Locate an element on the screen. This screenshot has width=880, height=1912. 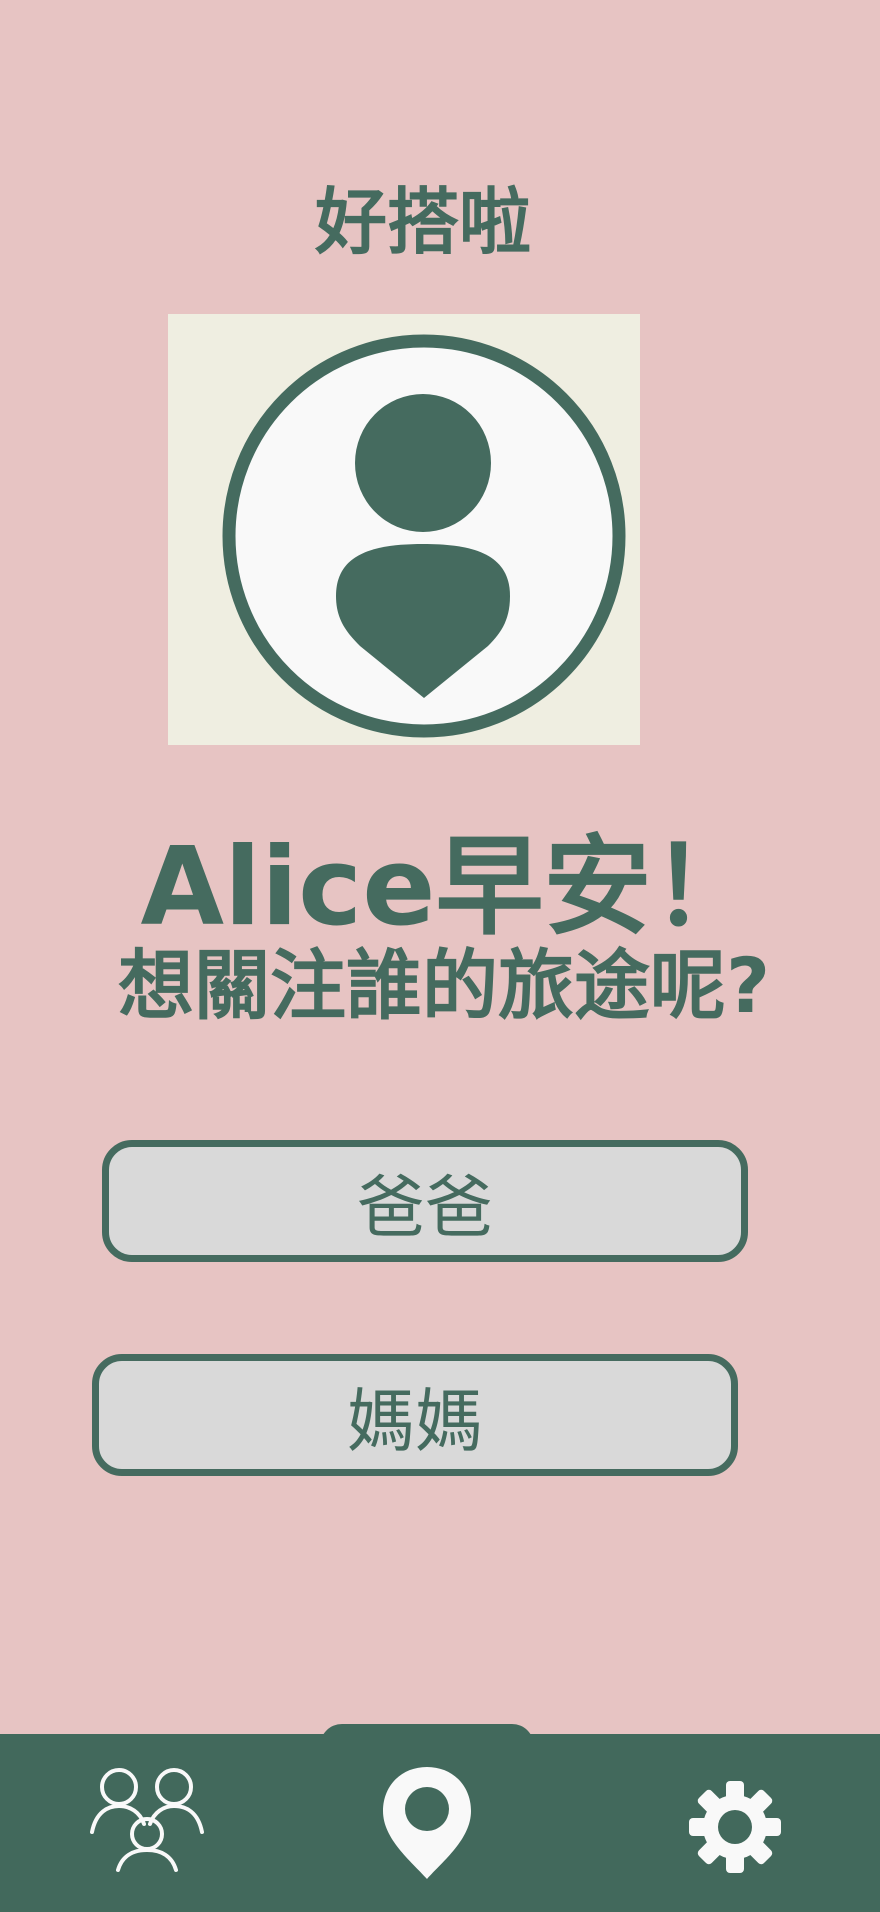
gear-icon is located at coordinates (735, 1827).